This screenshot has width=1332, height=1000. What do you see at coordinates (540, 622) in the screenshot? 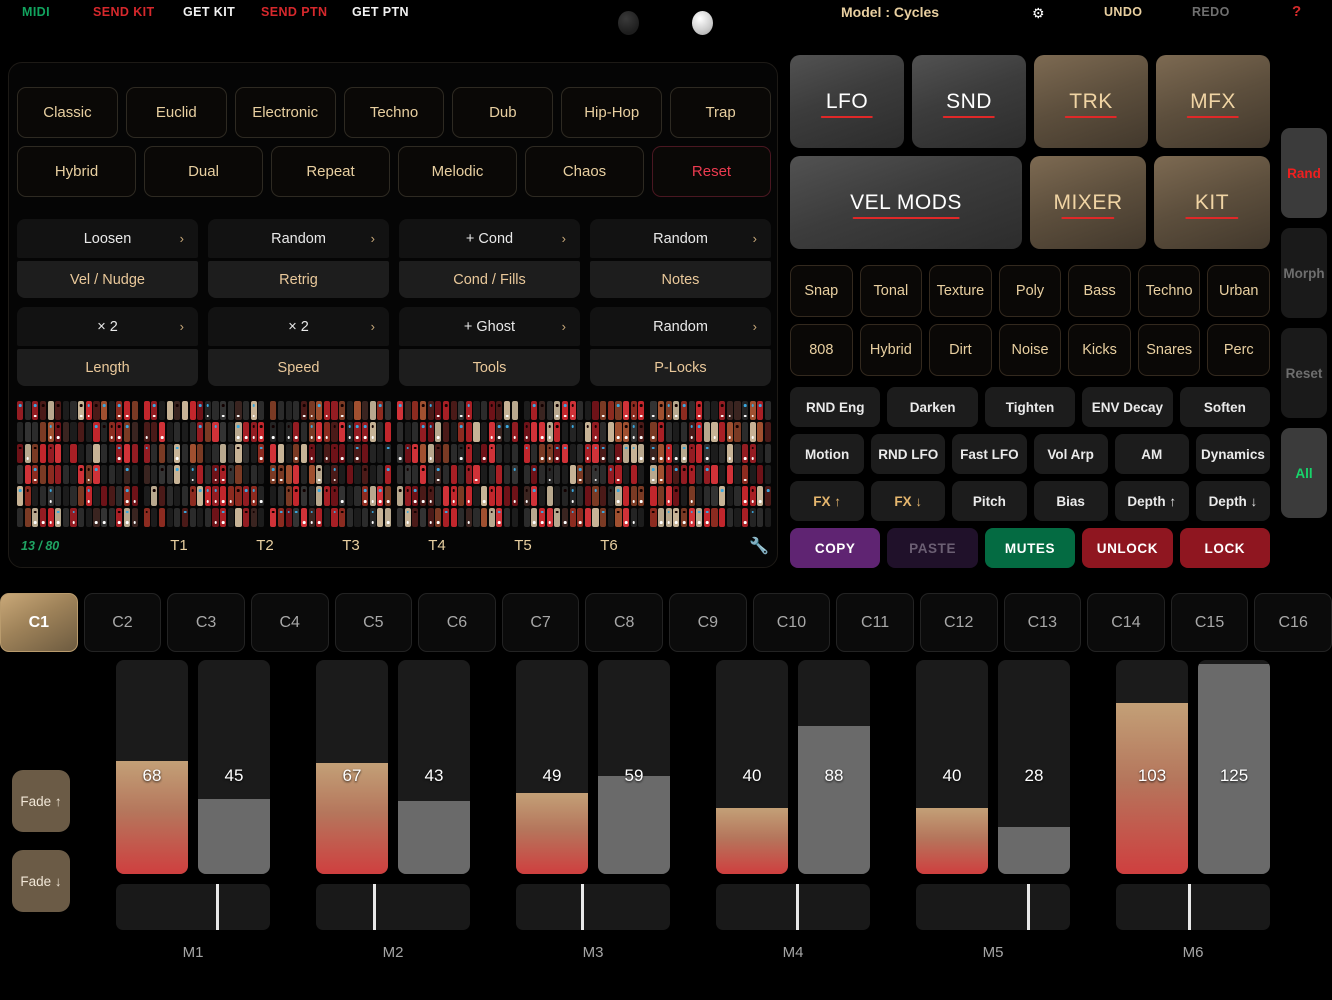
I see `channel-tab-c7: C7` at bounding box center [540, 622].